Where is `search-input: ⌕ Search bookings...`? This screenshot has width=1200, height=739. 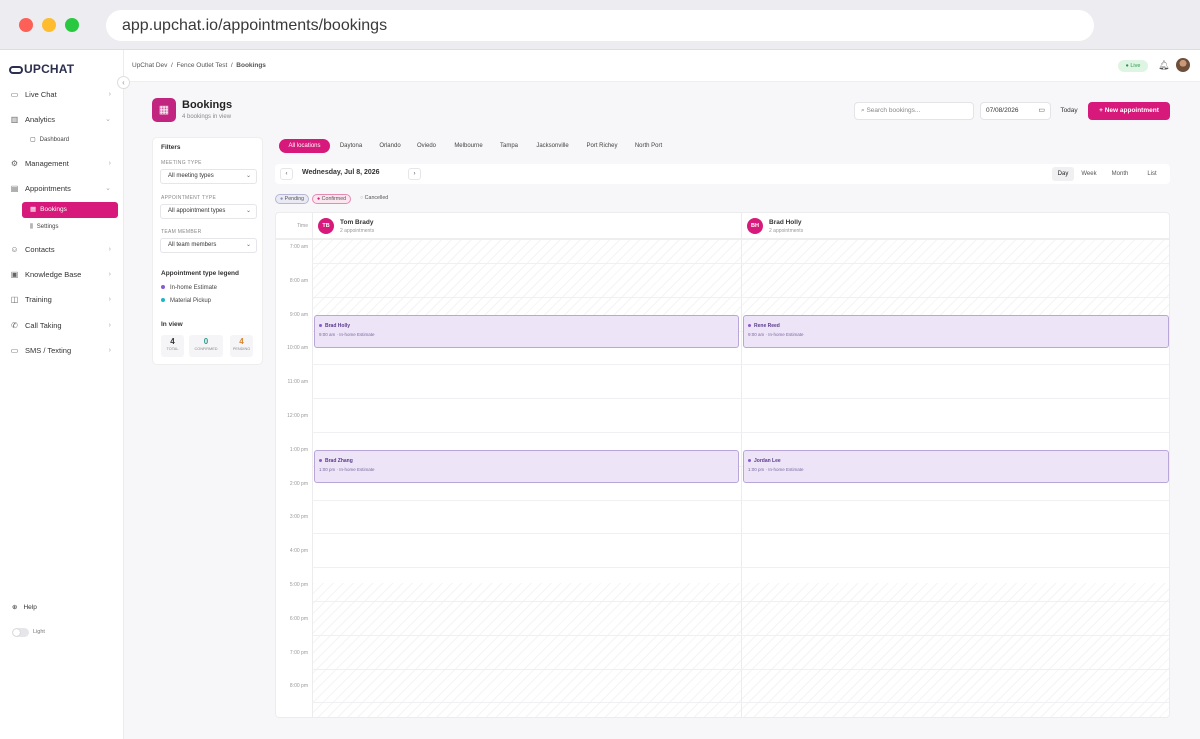 search-input: ⌕ Search bookings... is located at coordinates (914, 111).